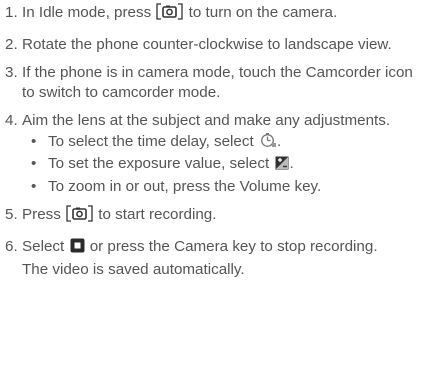  I want to click on step-number: 6., so click(11, 246).